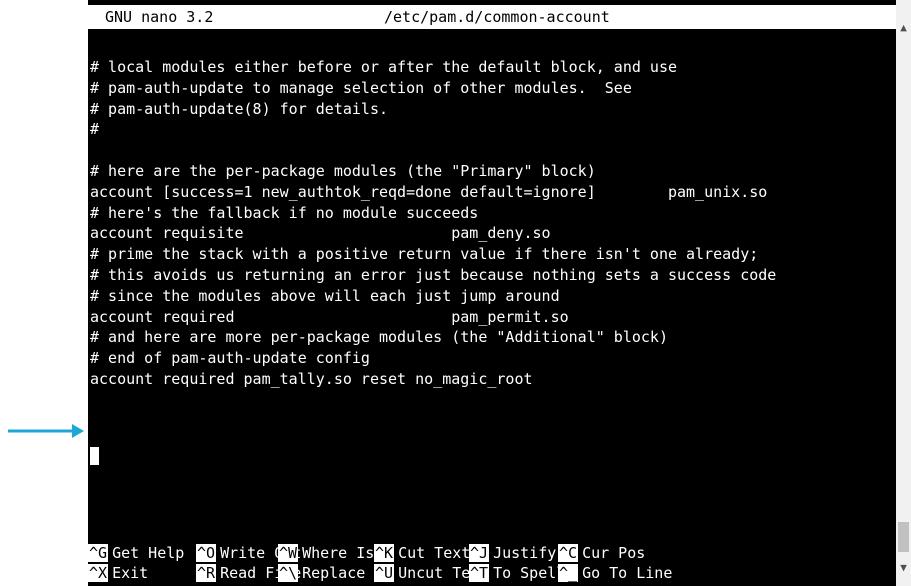  Describe the element at coordinates (98, 573) in the screenshot. I see `shortcut-key: ^X` at that location.